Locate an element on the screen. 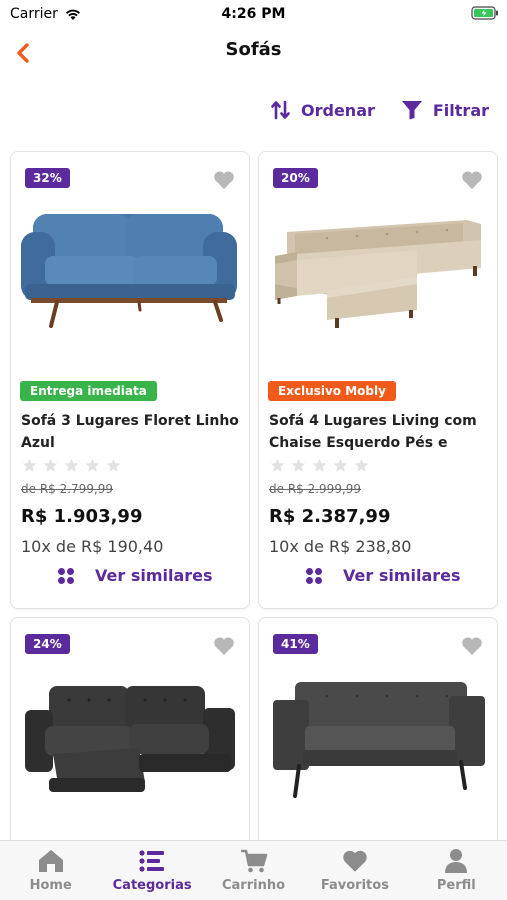  old-price: de R$ 2.799,99 is located at coordinates (67, 489).